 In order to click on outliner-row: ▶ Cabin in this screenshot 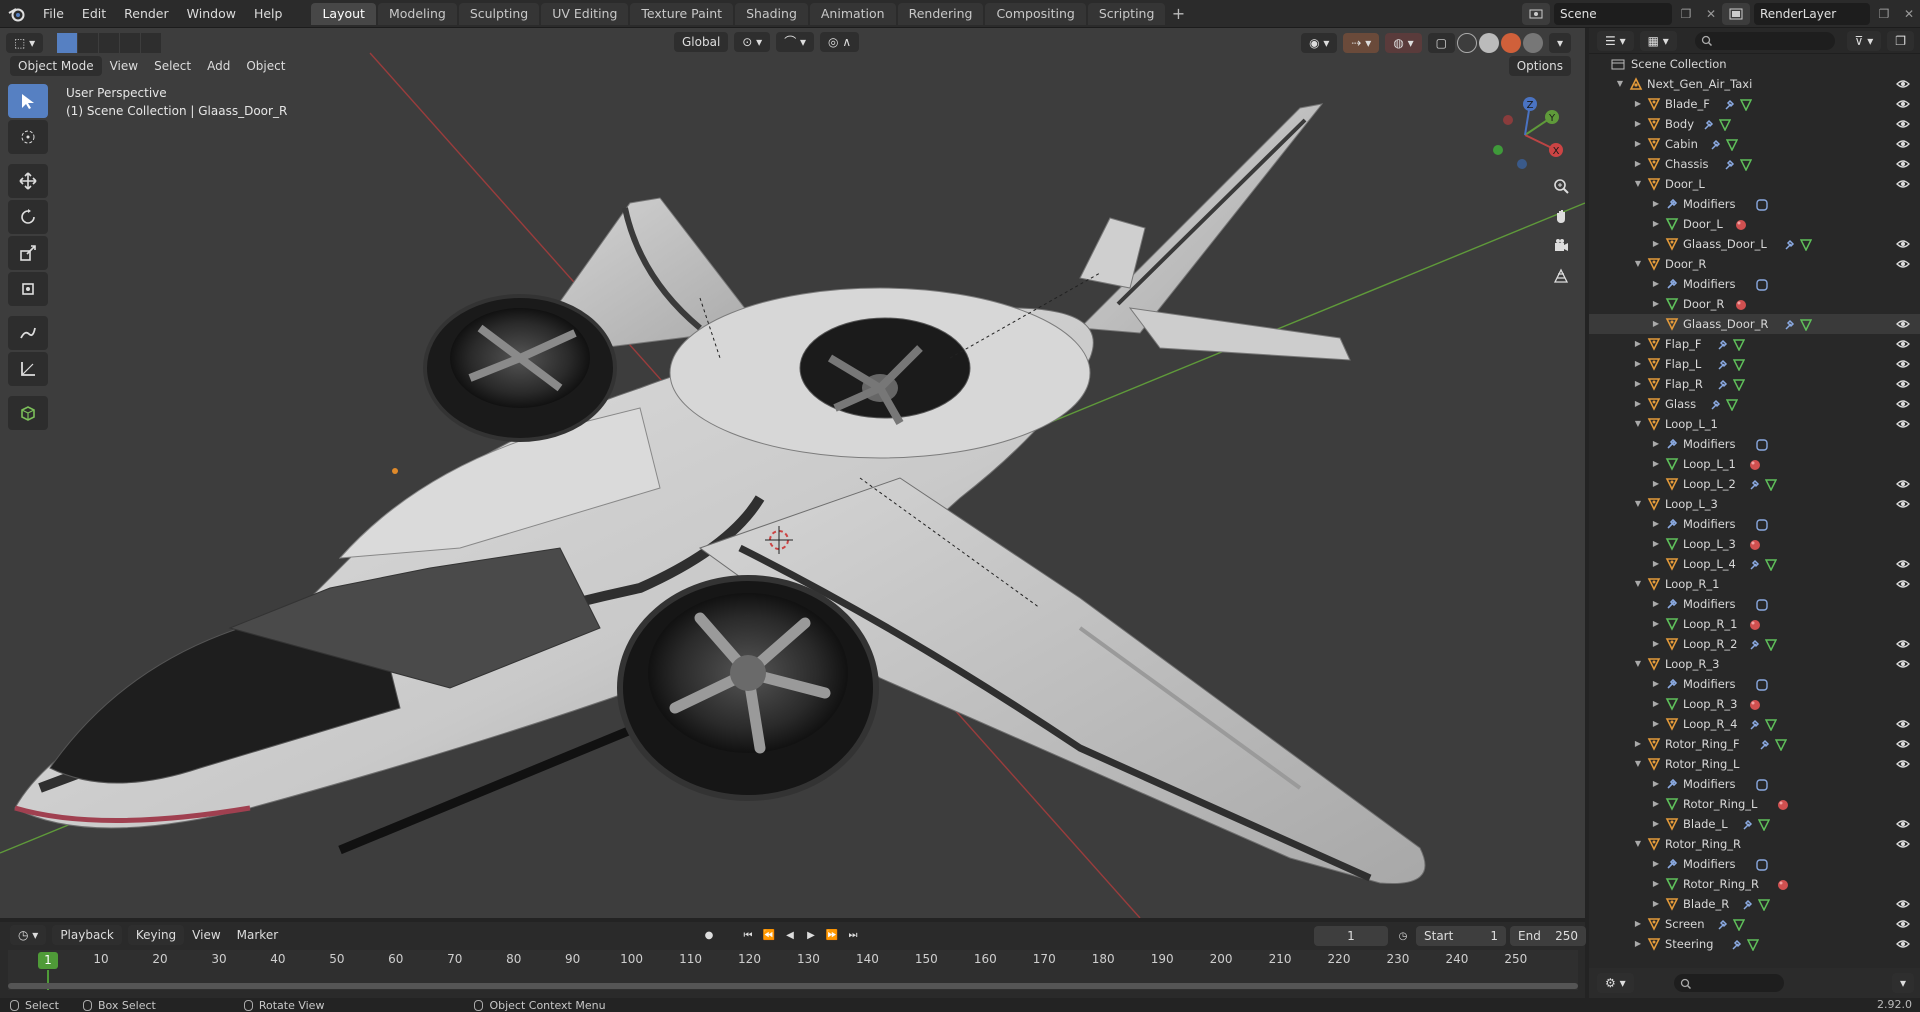, I will do `click(1754, 144)`.